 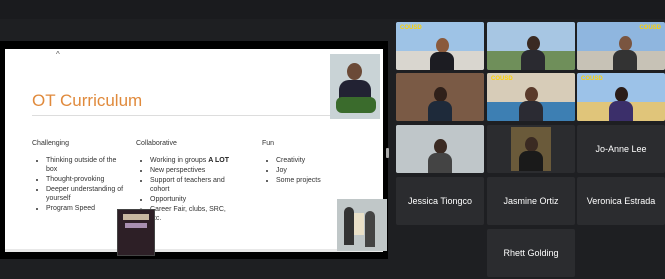 What do you see at coordinates (87, 100) in the screenshot?
I see `slide-title: OT Curriculum` at bounding box center [87, 100].